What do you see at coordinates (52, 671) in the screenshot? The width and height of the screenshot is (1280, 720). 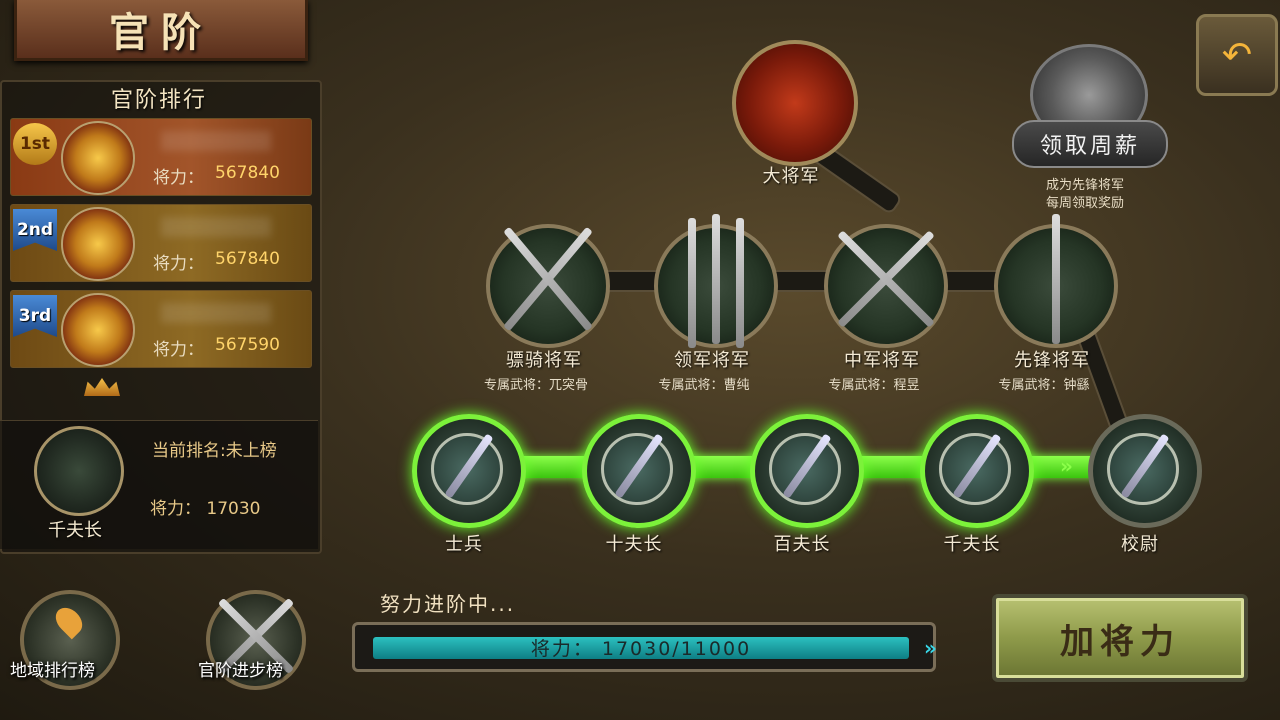 I see `region-ranking-label: 地域排行榜` at bounding box center [52, 671].